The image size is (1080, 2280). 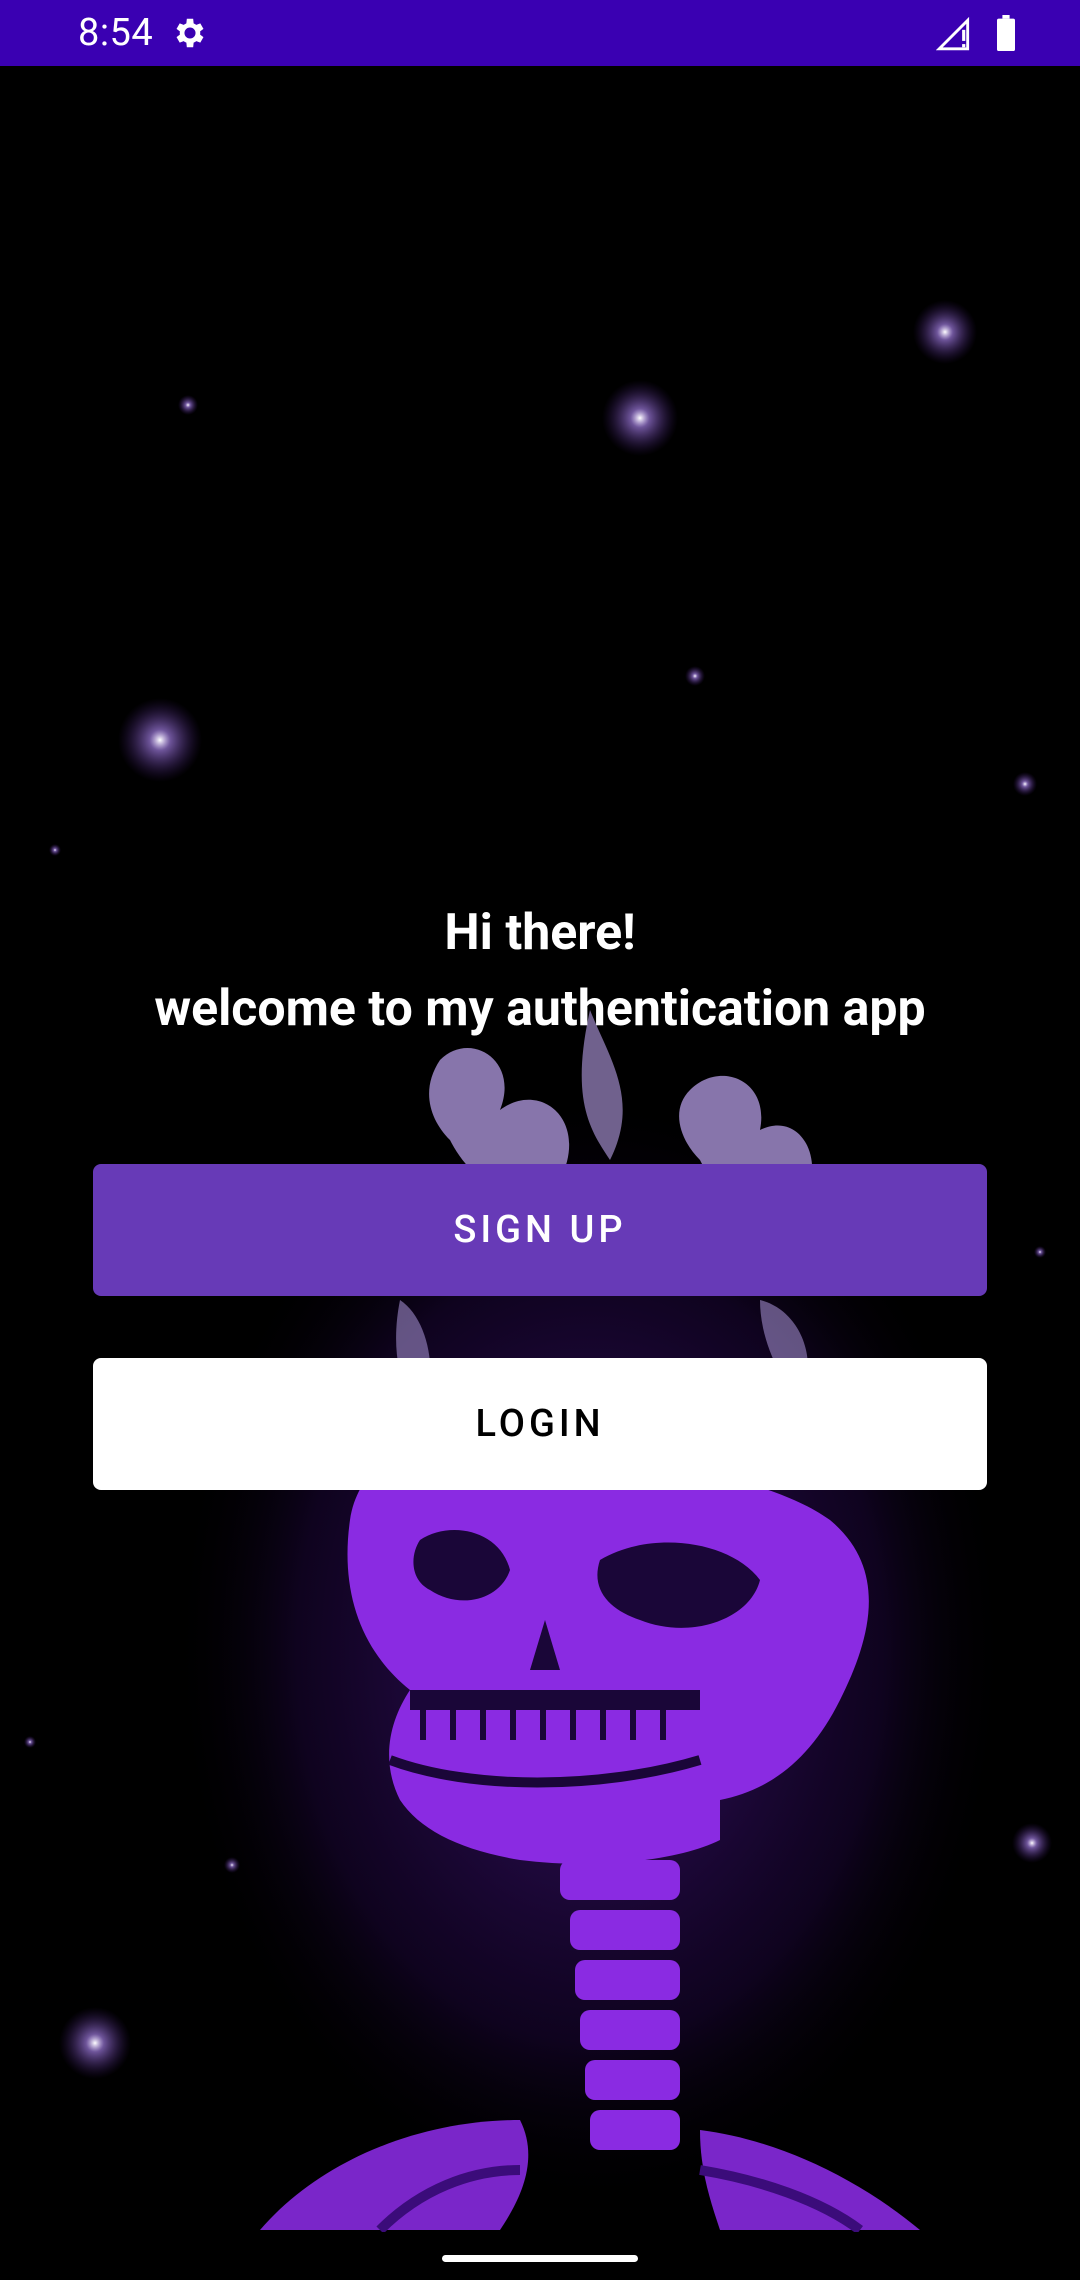 What do you see at coordinates (977, 33) in the screenshot?
I see `status-right` at bounding box center [977, 33].